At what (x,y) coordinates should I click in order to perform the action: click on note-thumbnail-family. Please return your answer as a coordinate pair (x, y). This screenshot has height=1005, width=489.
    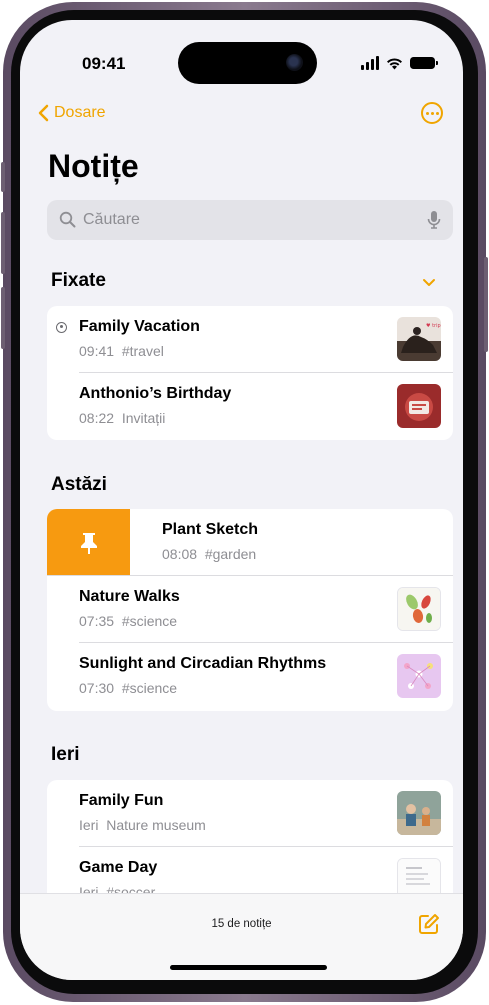
    Looking at the image, I should click on (419, 813).